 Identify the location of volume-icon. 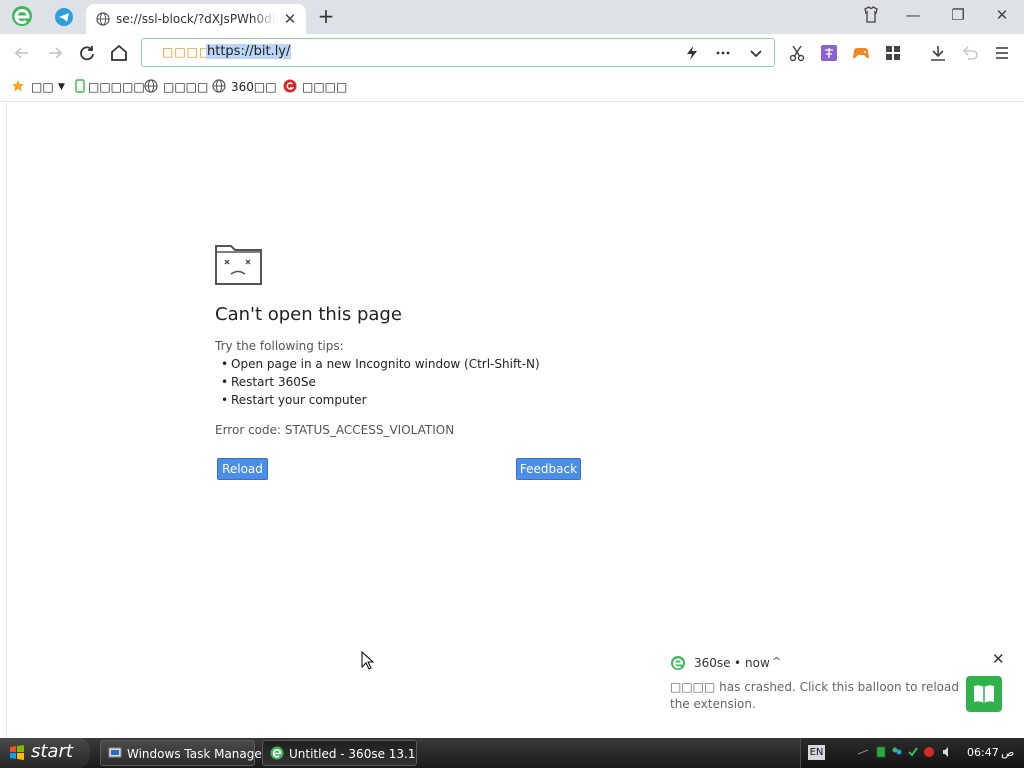
(947, 752).